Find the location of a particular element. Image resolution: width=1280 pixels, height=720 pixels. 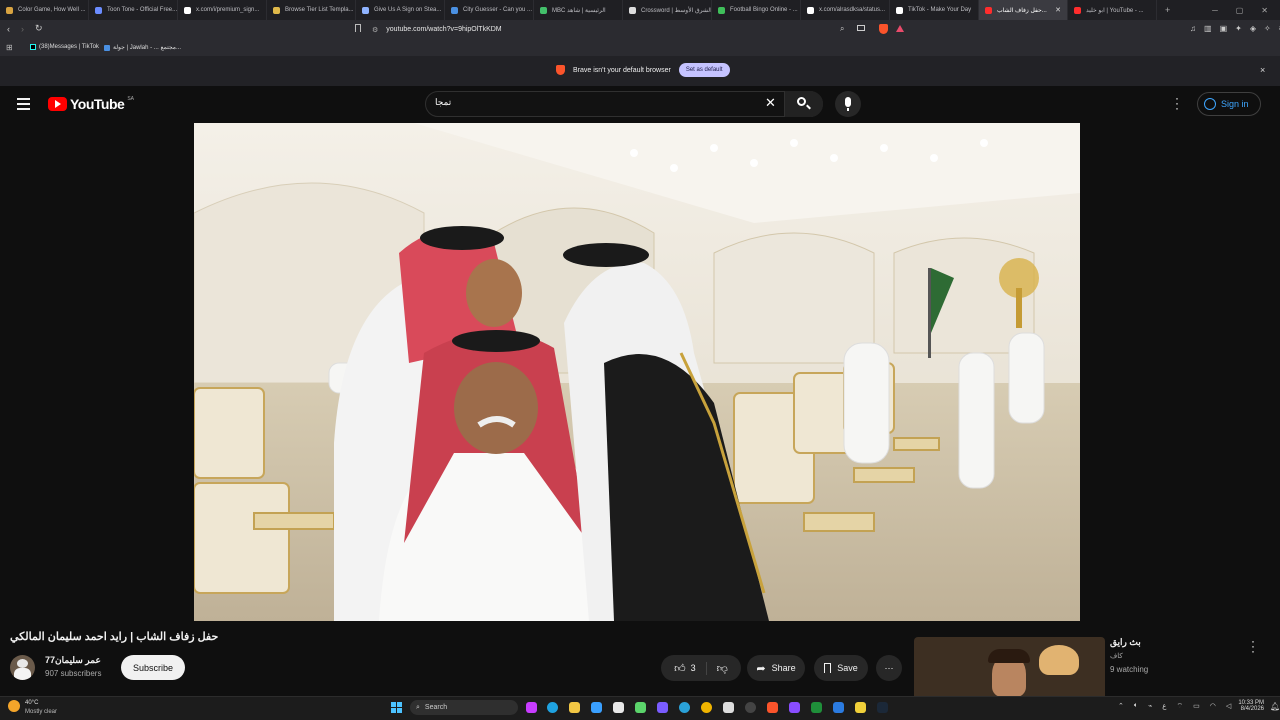

network-icon: ⌔ is located at coordinates (1179, 706).